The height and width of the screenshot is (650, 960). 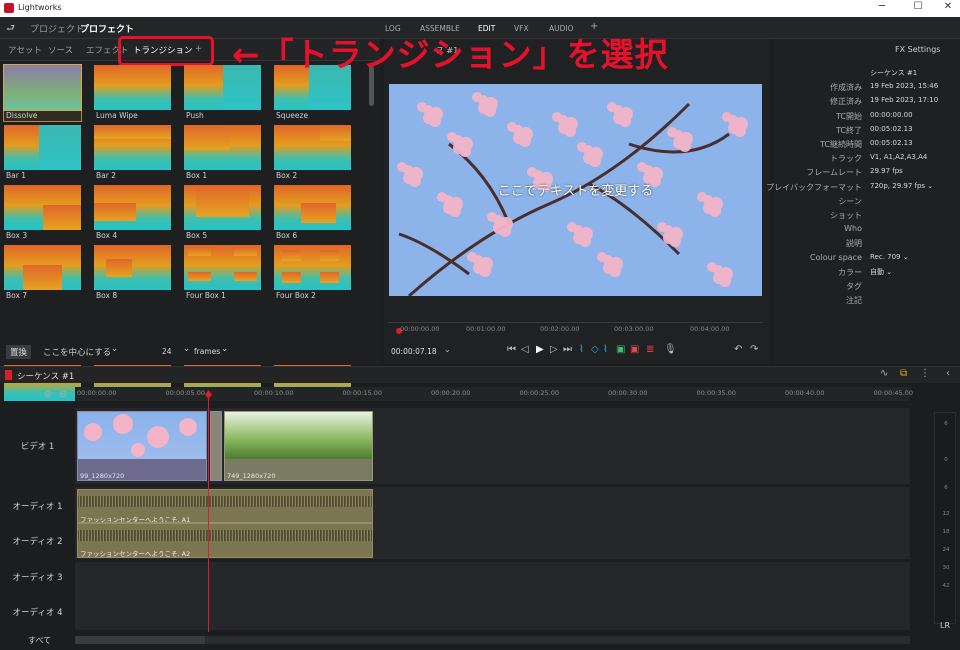 I want to click on tab-sources: ソース, so click(x=60, y=50).